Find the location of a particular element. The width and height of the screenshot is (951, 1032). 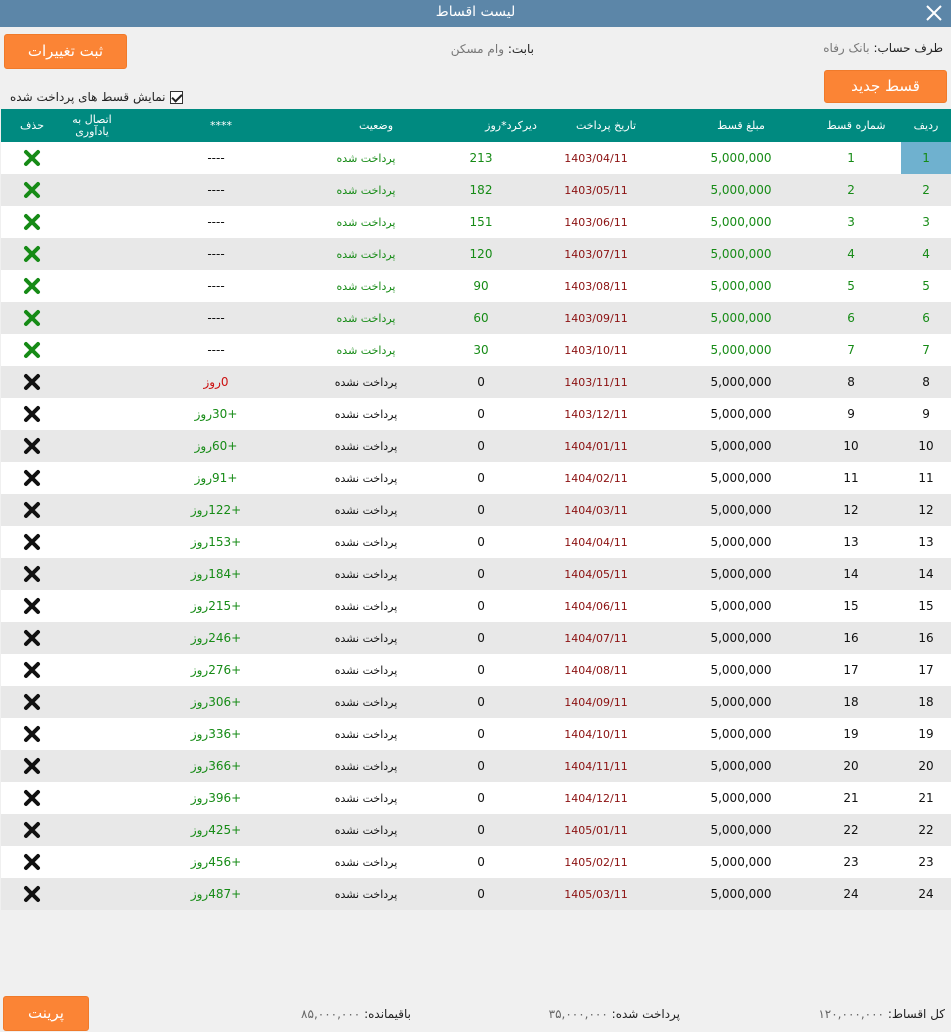

cell-idx: 21 is located at coordinates (926, 798).